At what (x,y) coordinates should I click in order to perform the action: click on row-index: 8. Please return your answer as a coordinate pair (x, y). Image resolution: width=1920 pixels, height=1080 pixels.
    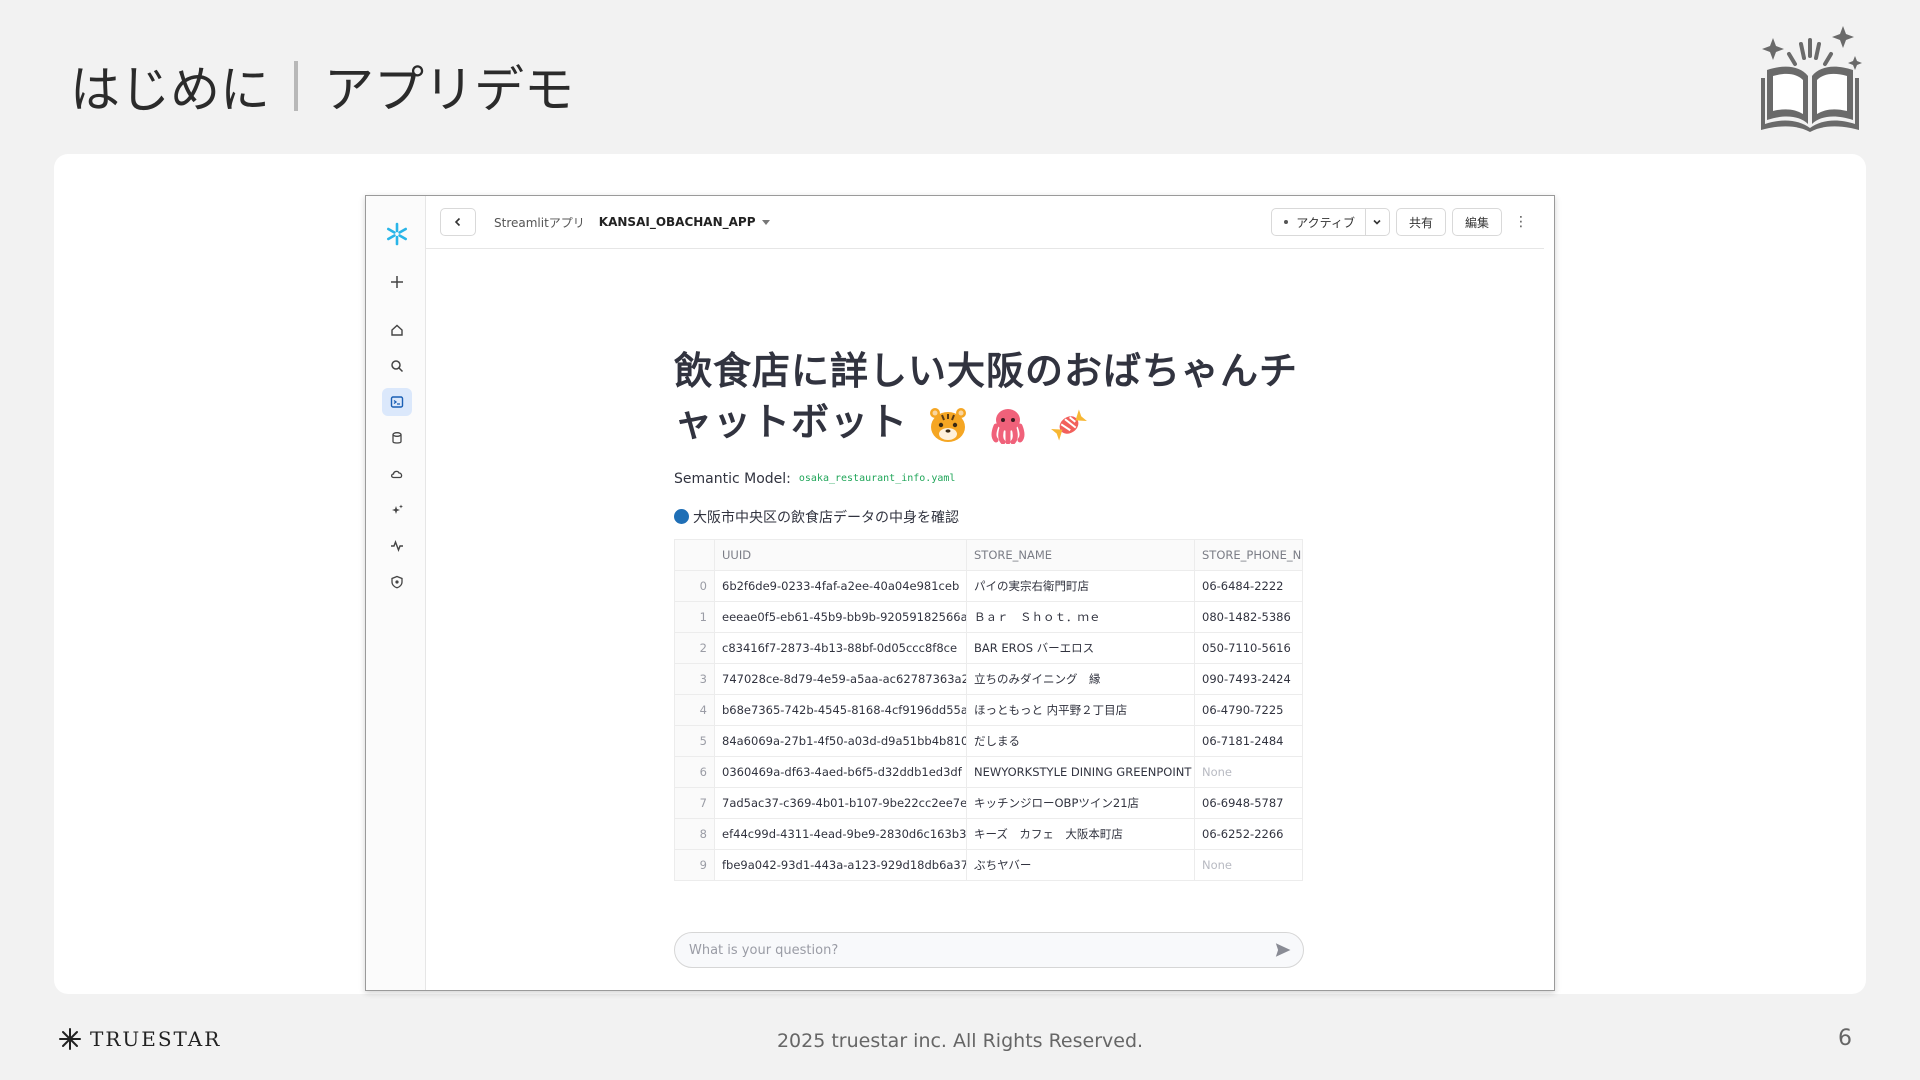
    Looking at the image, I should click on (694, 833).